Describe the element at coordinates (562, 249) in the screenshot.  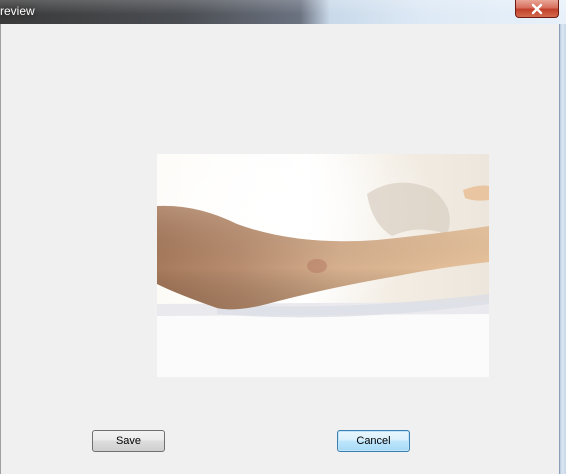
I see `window-frame-right` at that location.